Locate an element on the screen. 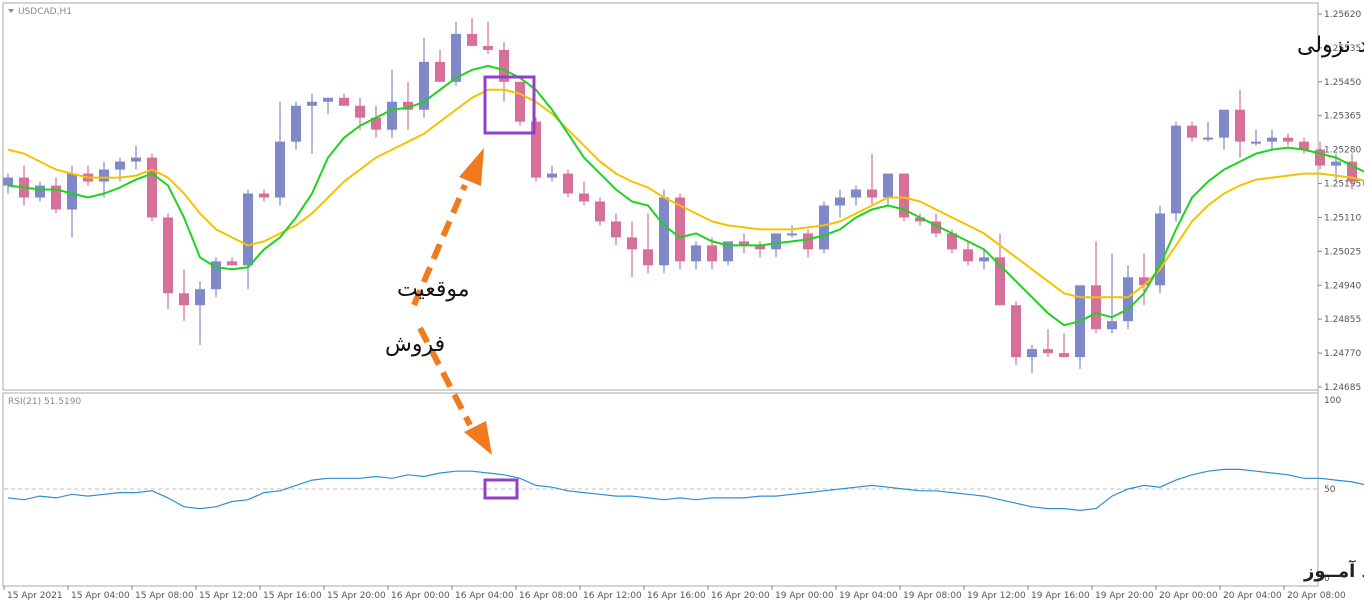  sell-label-line2: فروش is located at coordinates (415, 344).